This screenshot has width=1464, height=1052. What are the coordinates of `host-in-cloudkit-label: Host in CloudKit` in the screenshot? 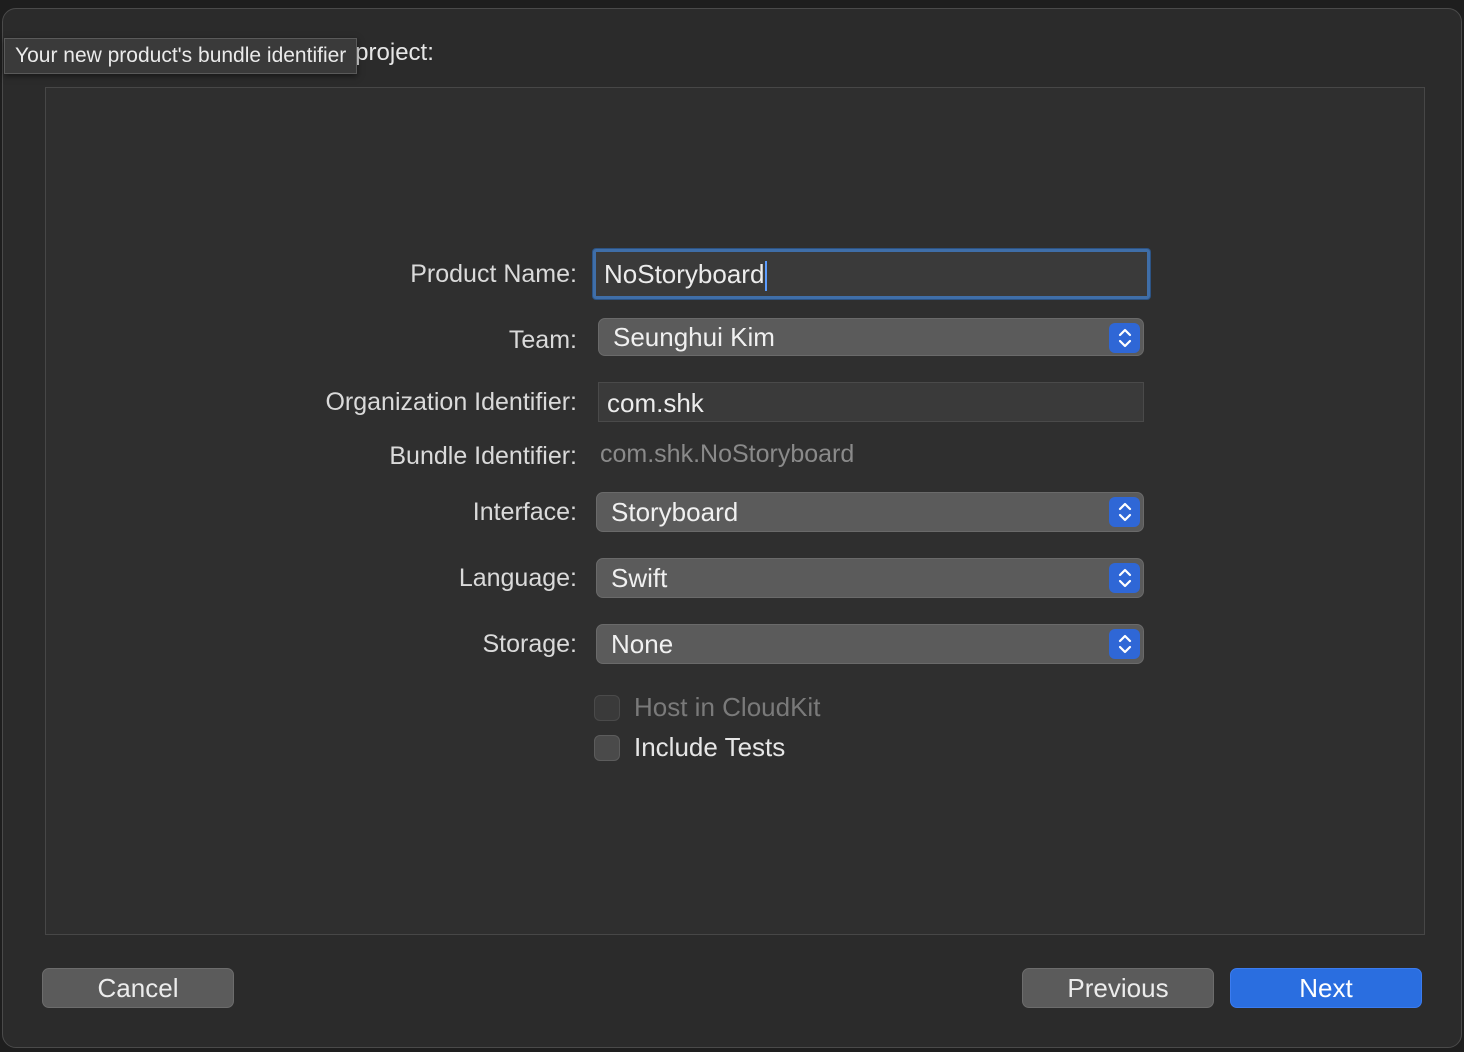 It's located at (727, 707).